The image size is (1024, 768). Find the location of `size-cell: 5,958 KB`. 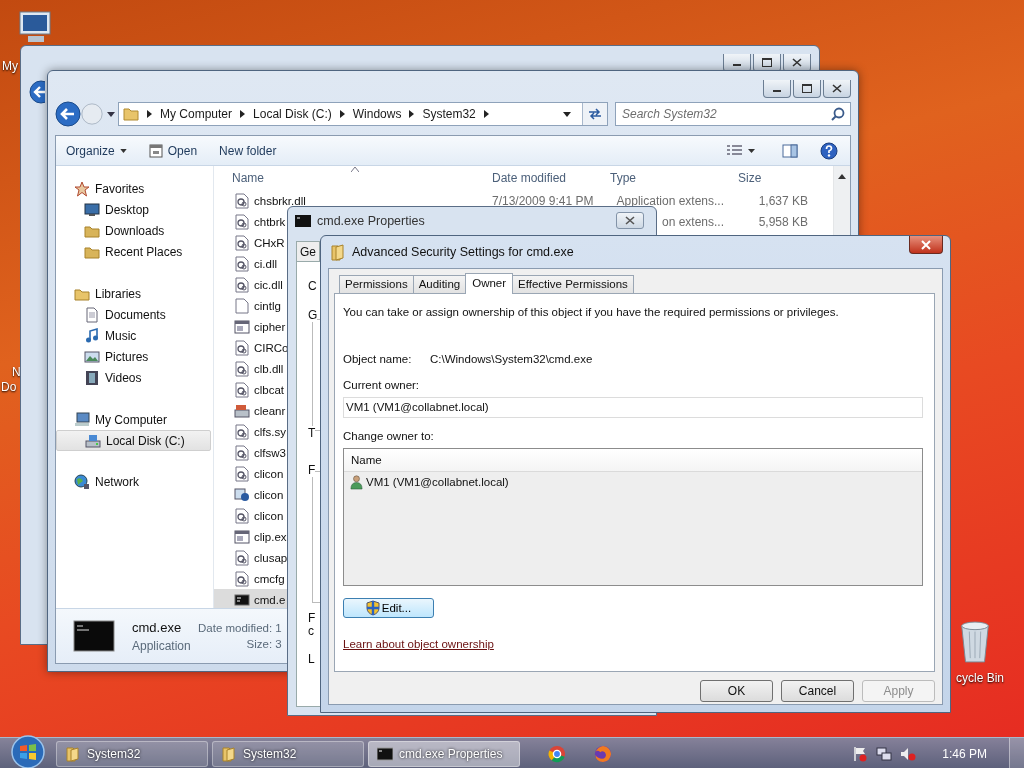

size-cell: 5,958 KB is located at coordinates (783, 221).